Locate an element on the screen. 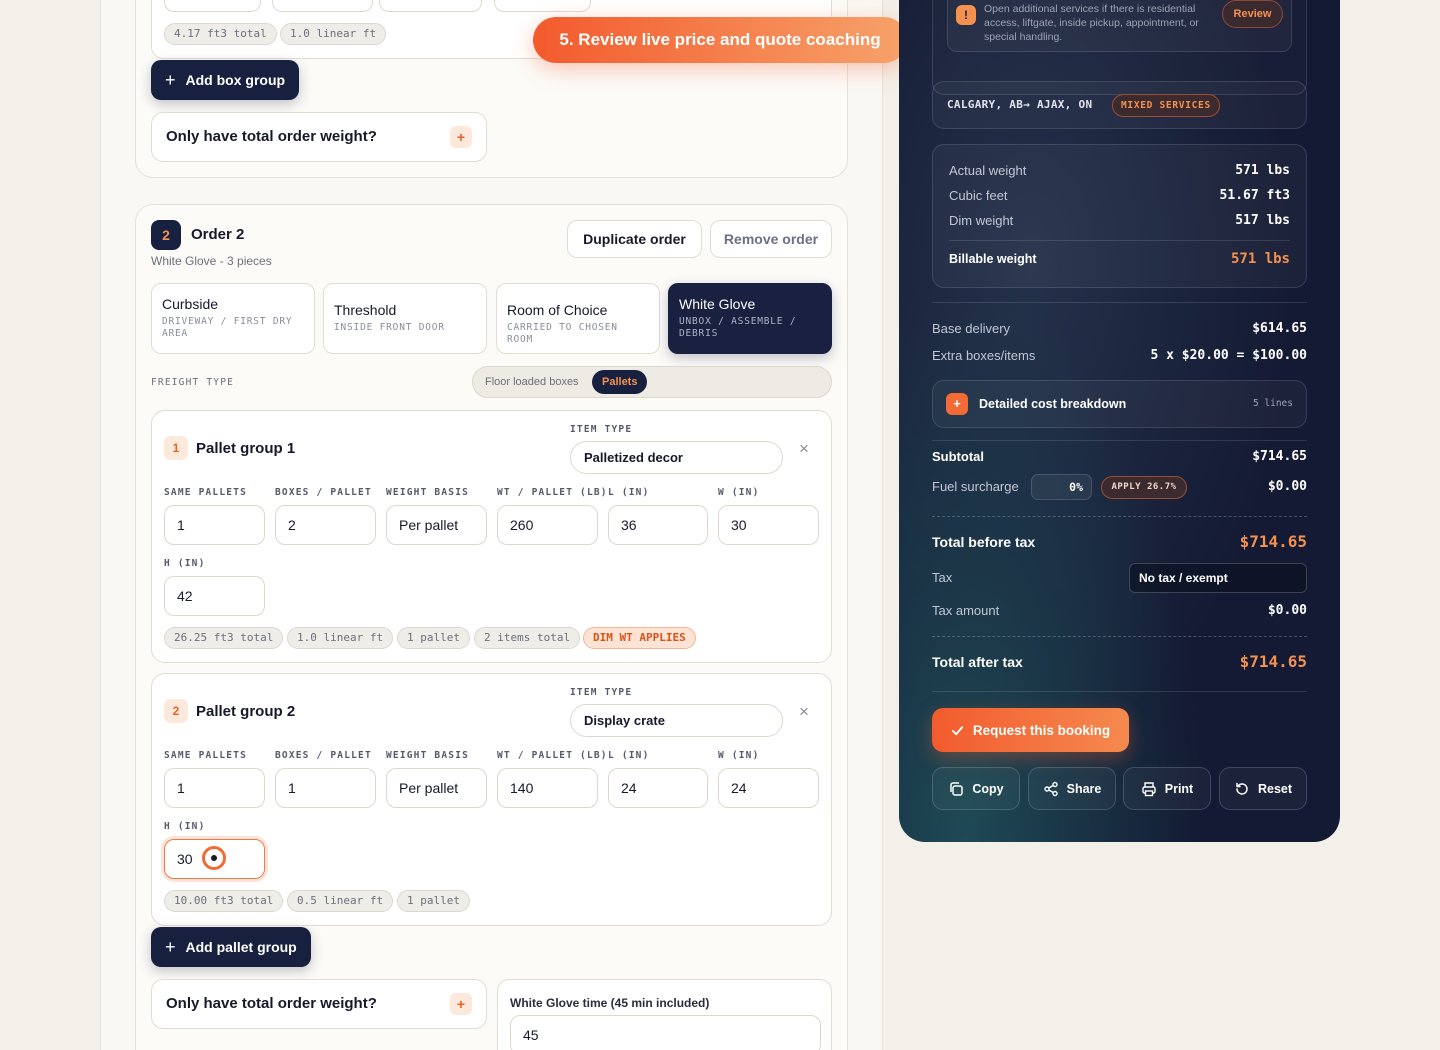 The image size is (1440, 1050). weight-label: Cubic feet is located at coordinates (978, 195).